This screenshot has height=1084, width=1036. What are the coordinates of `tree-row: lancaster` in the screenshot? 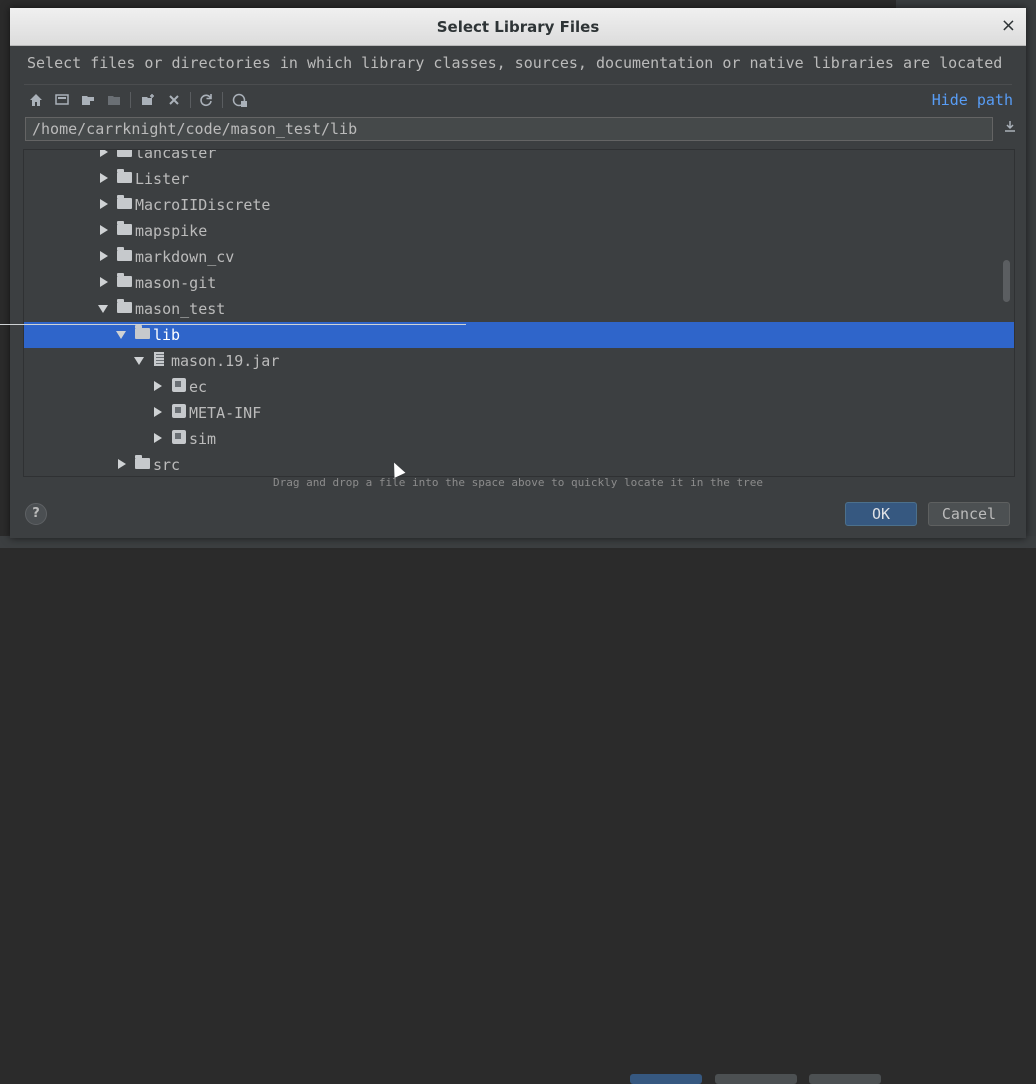 It's located at (519, 157).